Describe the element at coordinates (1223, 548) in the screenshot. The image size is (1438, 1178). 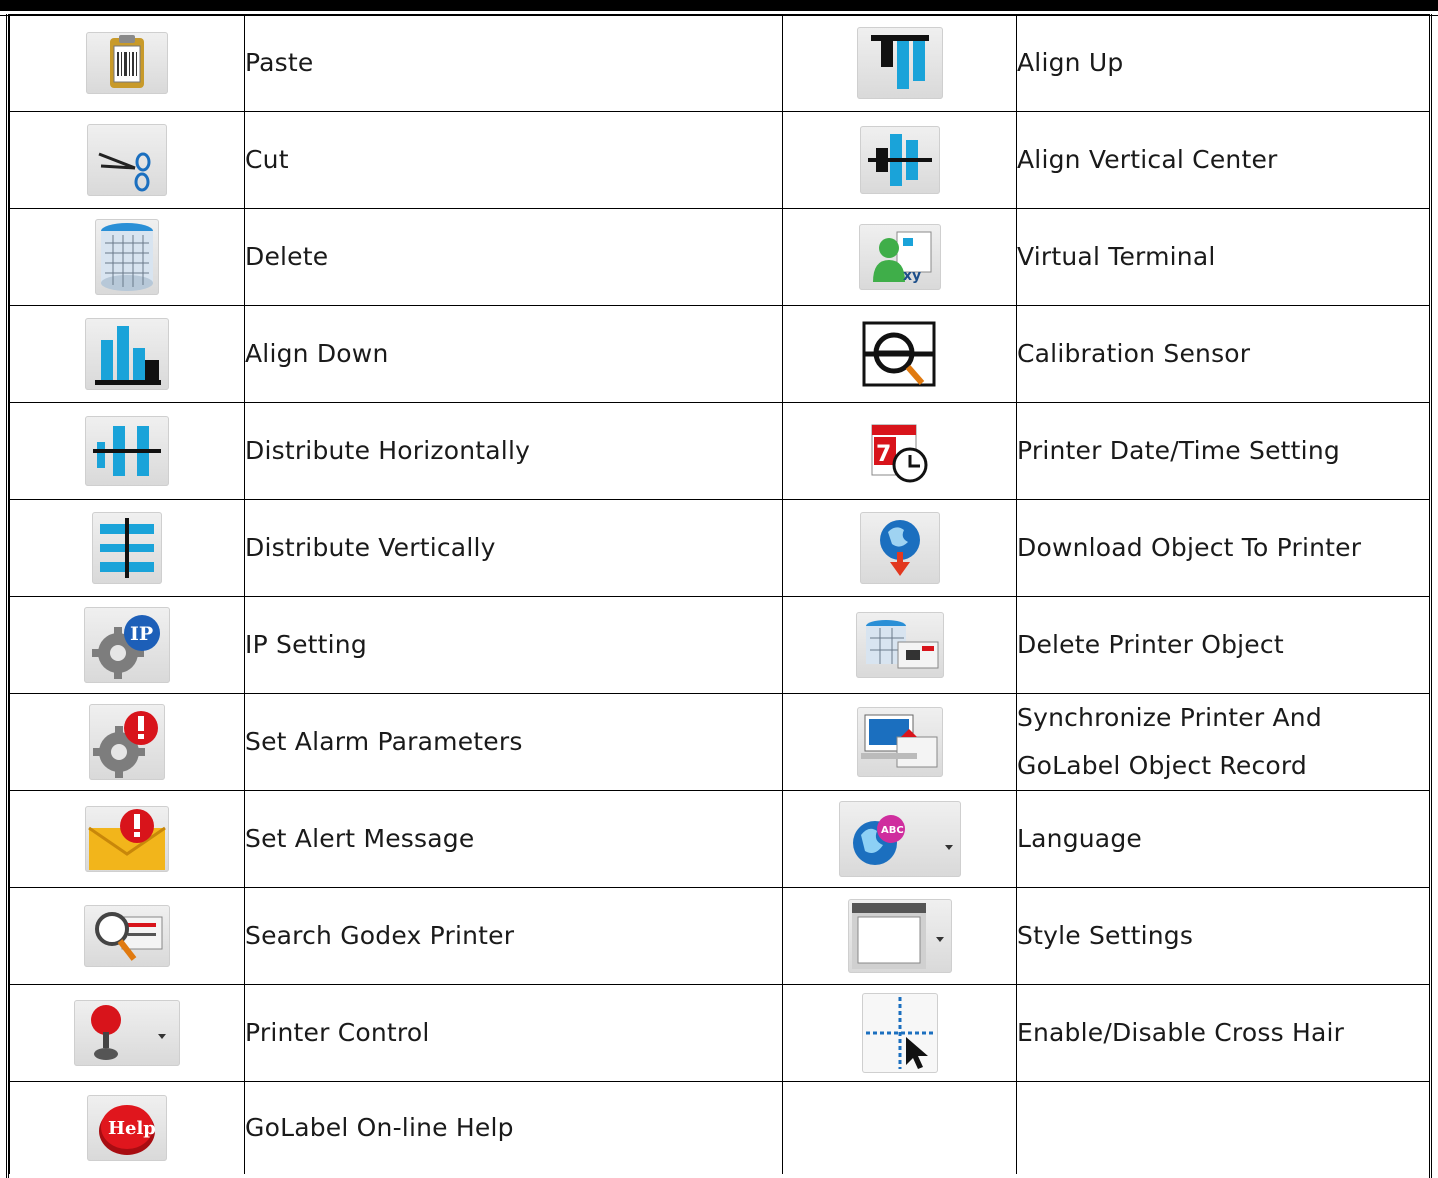
I see `table-cell-label: Download Object To Printer` at that location.